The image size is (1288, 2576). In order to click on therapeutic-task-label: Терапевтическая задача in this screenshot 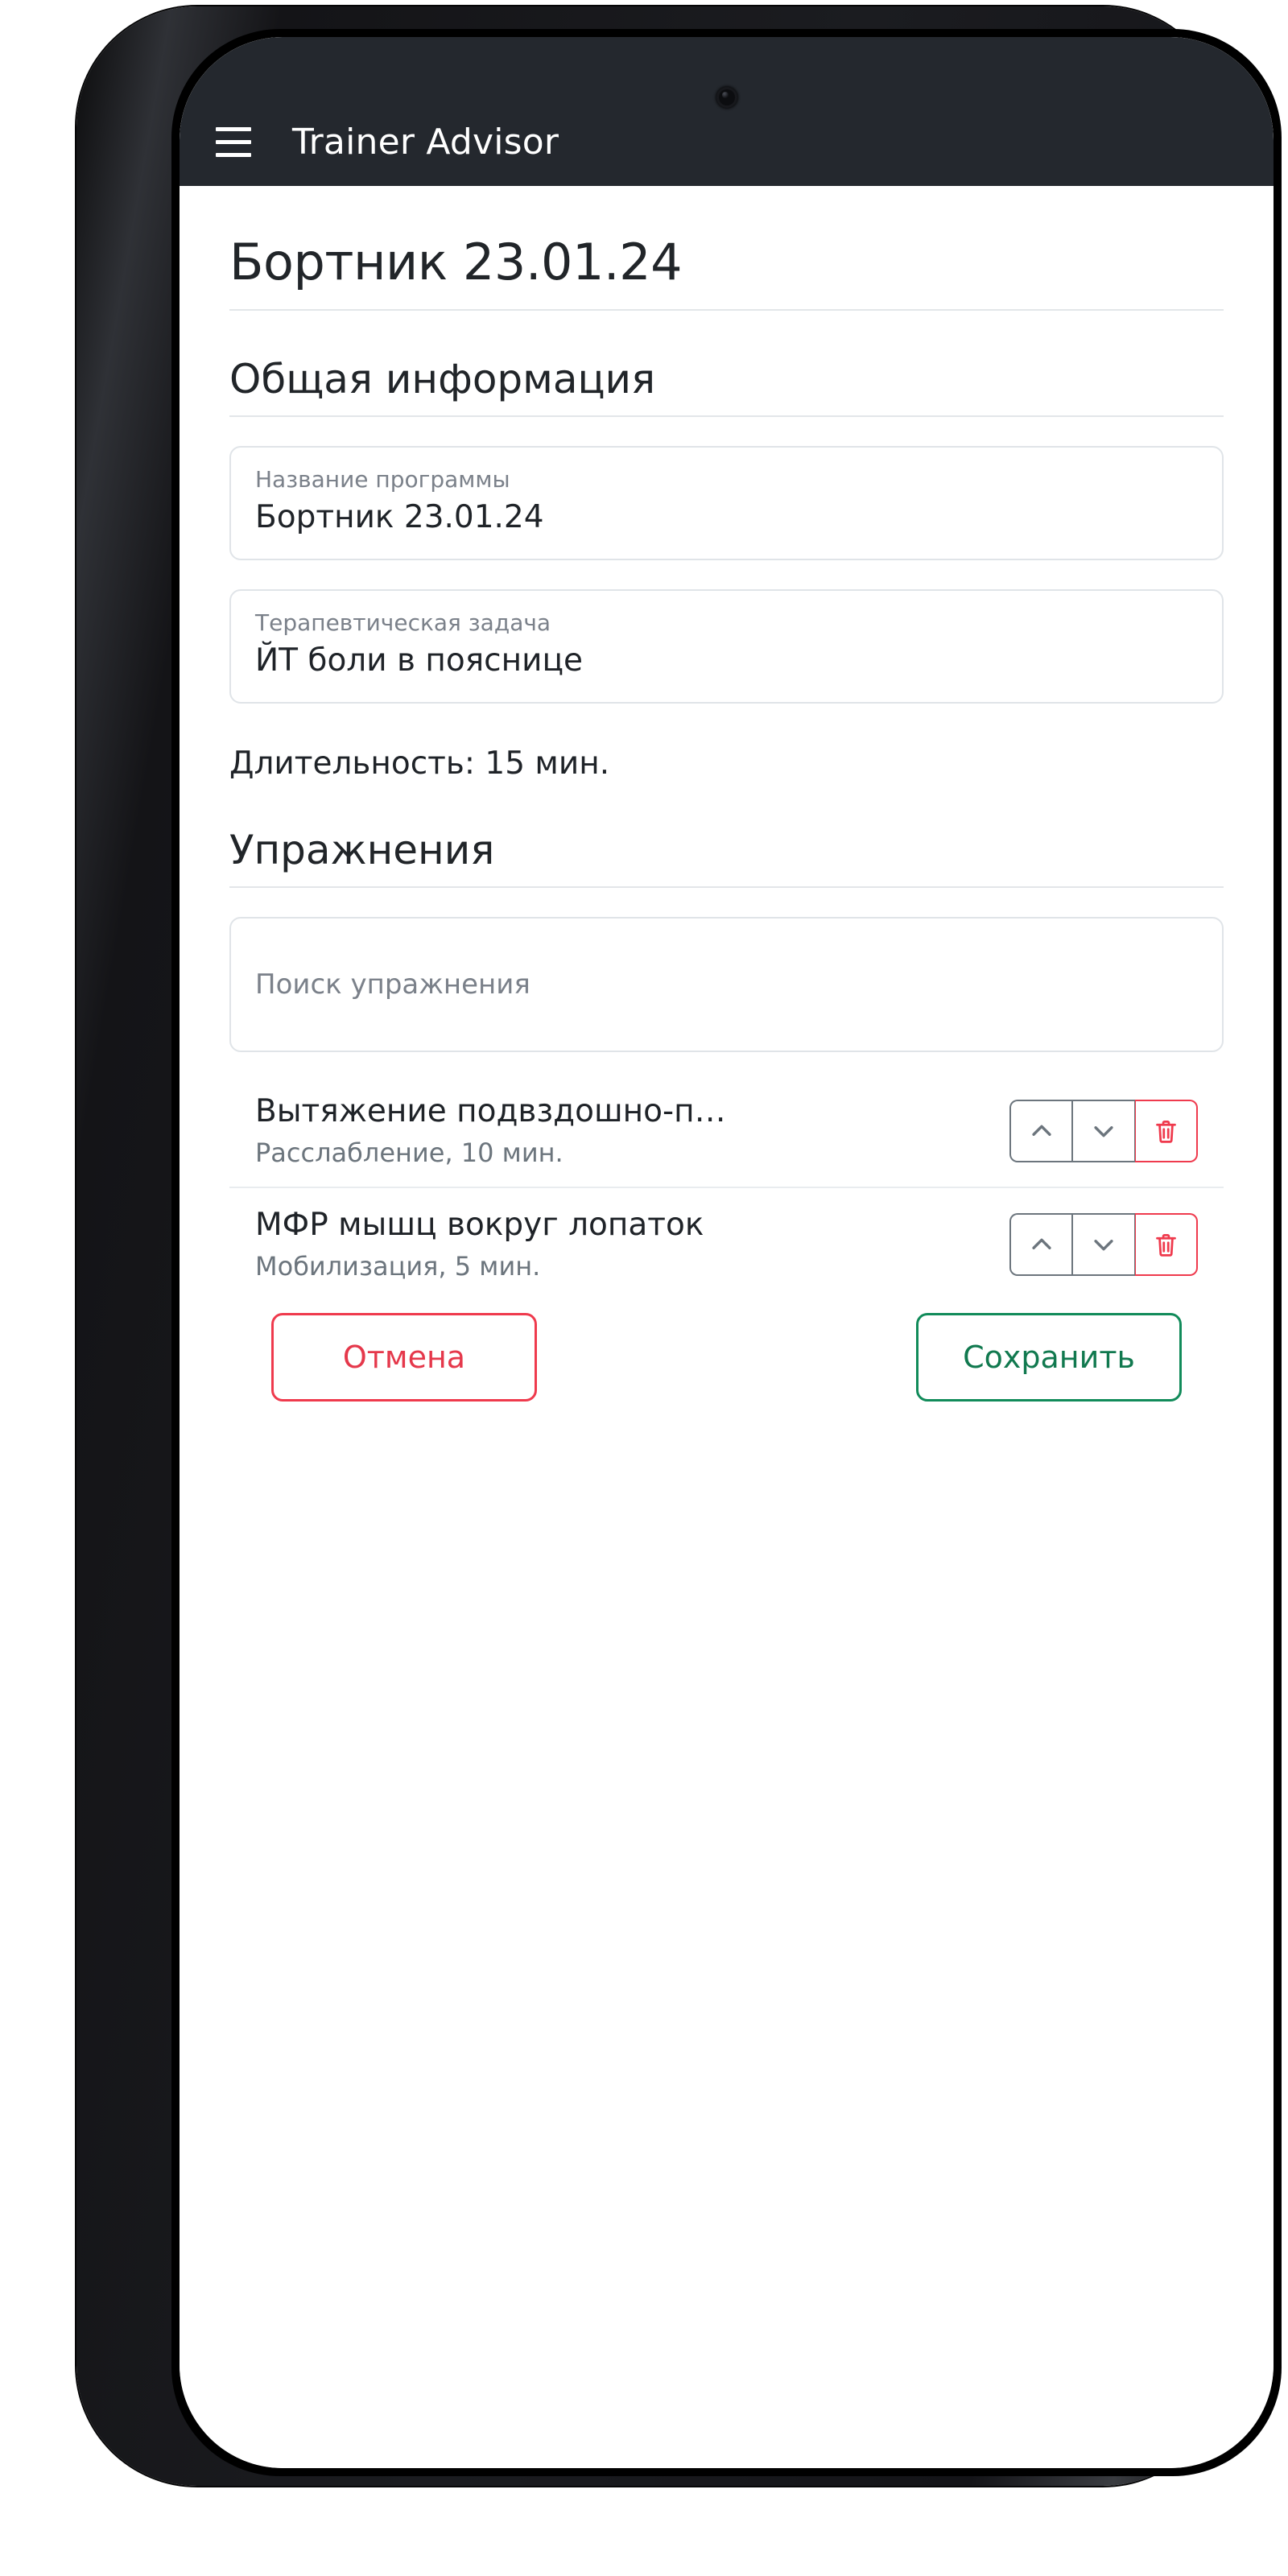, I will do `click(403, 622)`.